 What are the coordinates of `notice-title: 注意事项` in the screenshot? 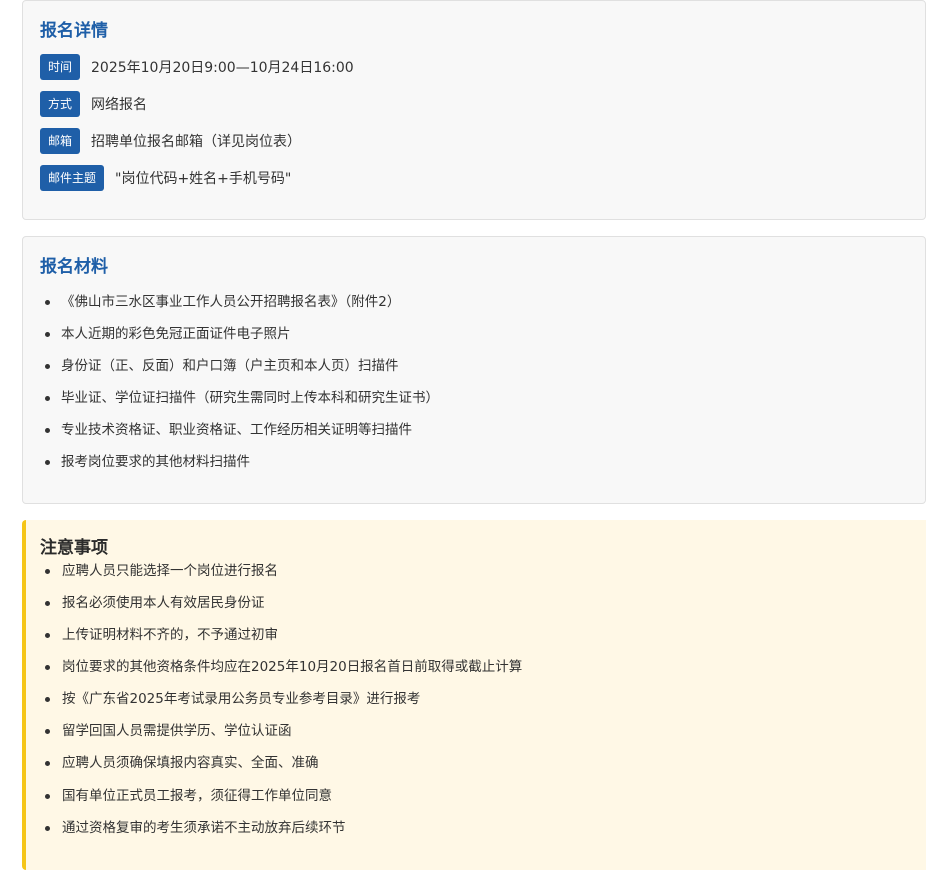 It's located at (74, 548).